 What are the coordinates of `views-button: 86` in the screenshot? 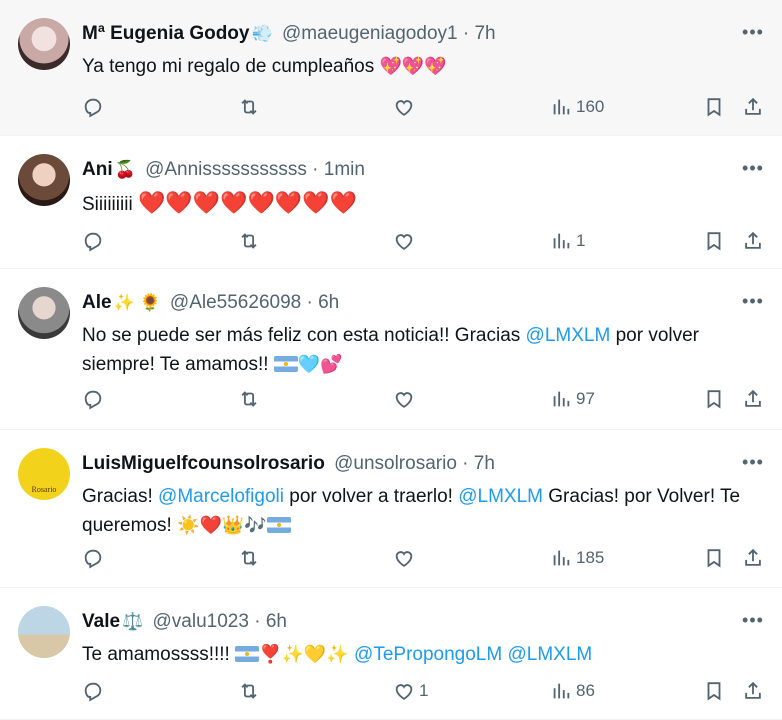 It's located at (572, 691).